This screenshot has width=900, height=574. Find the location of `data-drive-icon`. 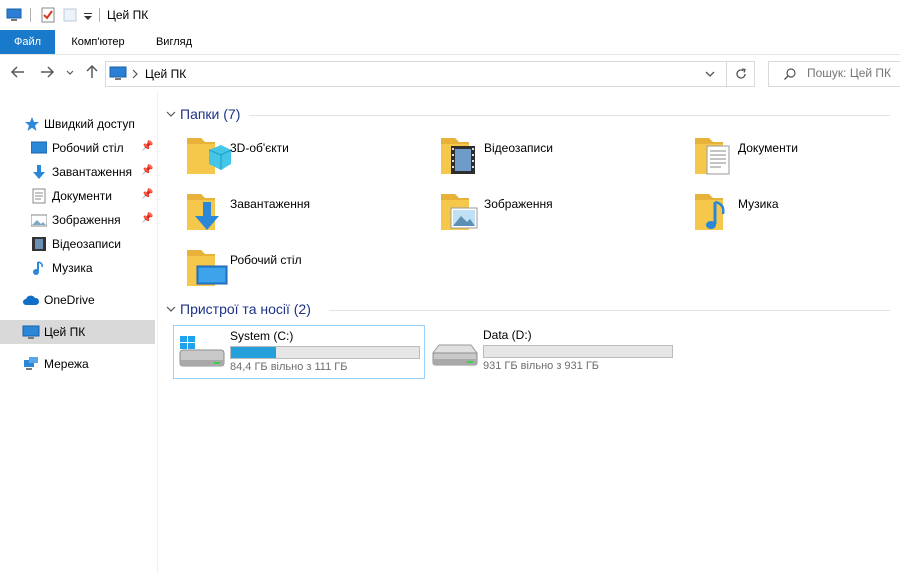

data-drive-icon is located at coordinates (455, 355).